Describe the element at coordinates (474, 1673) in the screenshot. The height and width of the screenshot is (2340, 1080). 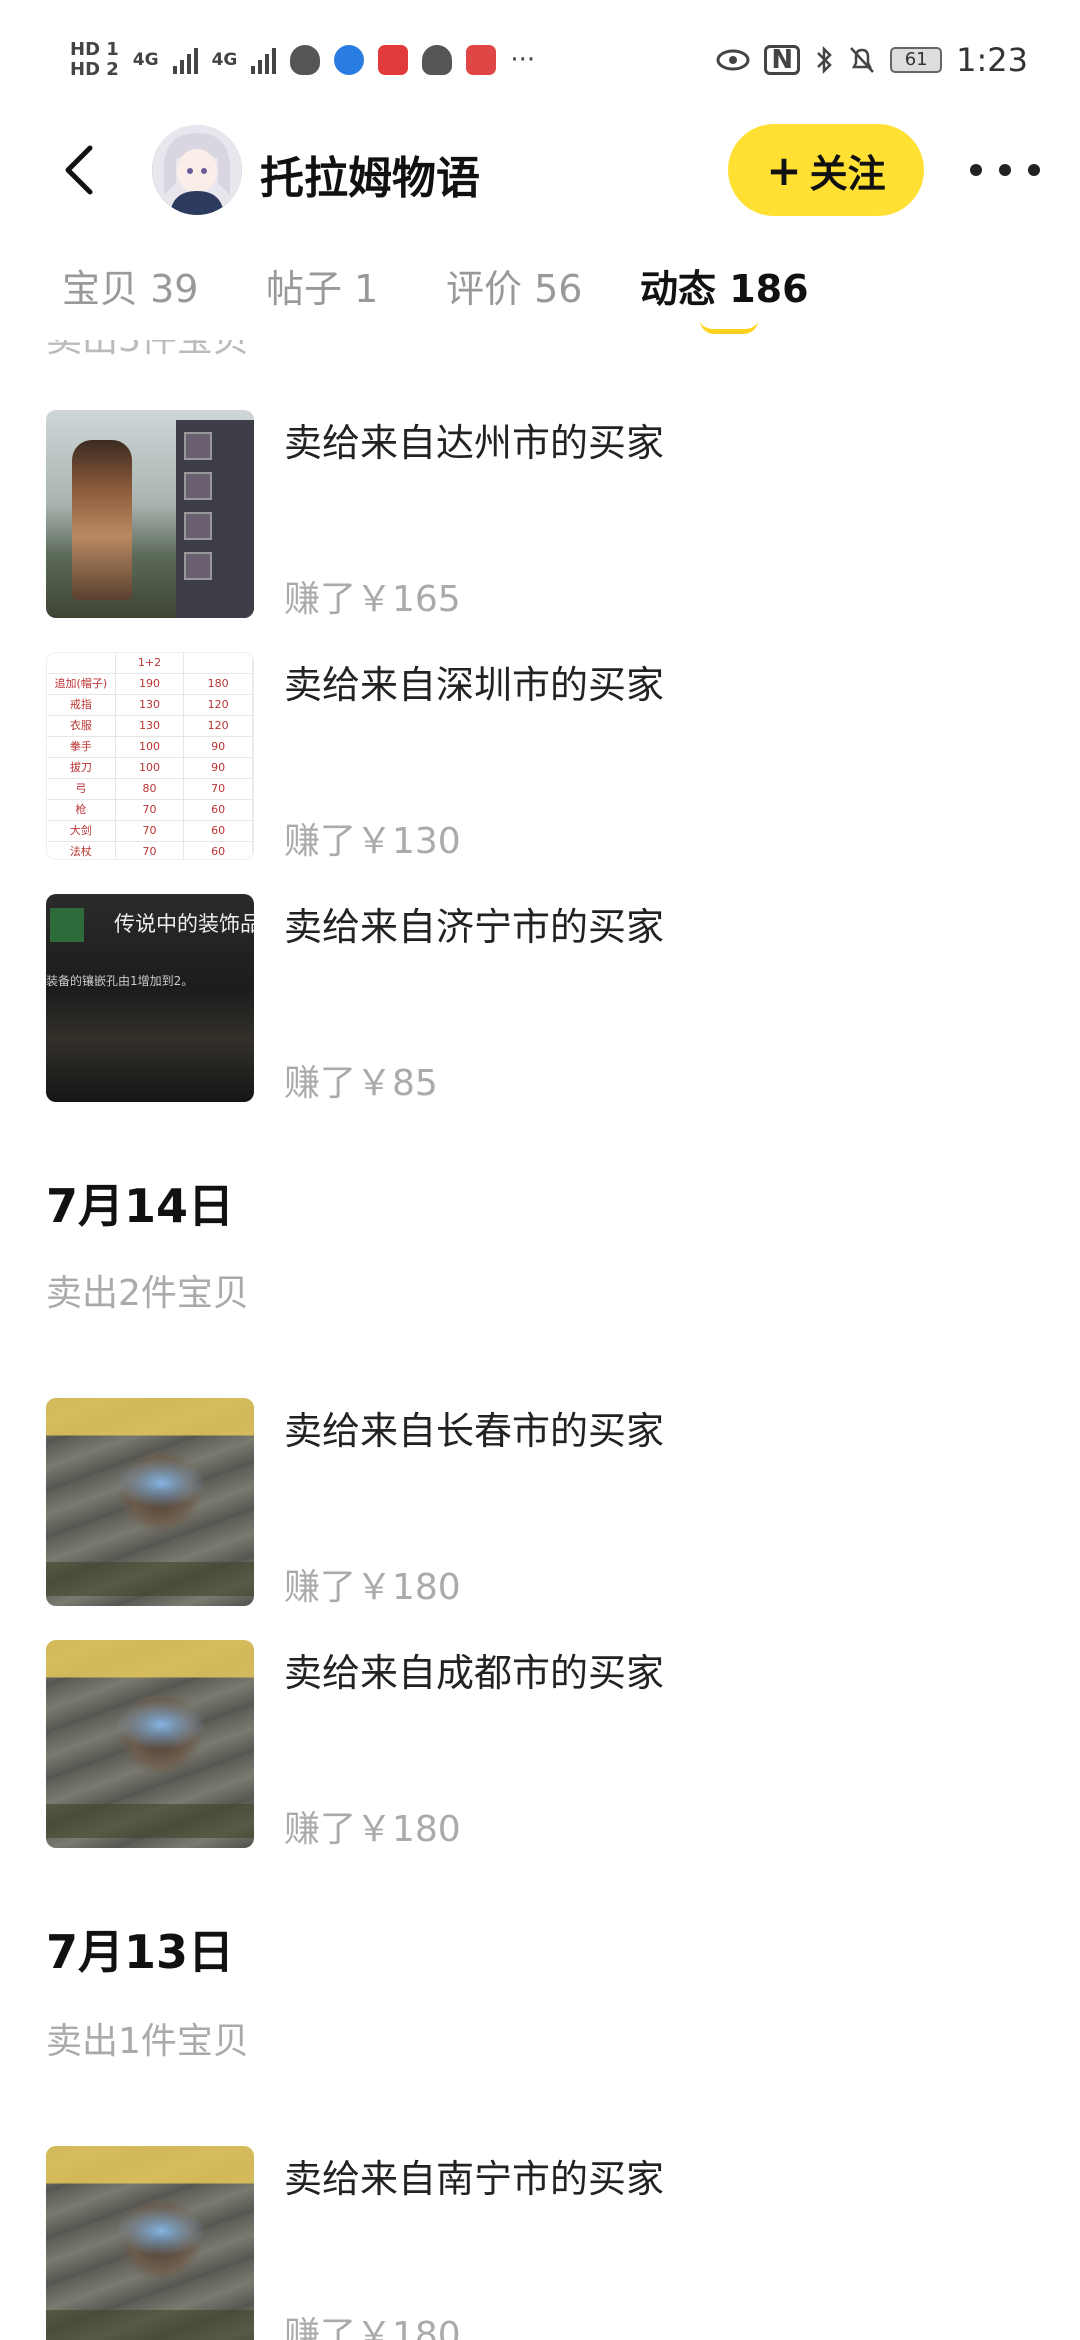
I see `buyer-text: 卖给来自成都市的买家` at that location.